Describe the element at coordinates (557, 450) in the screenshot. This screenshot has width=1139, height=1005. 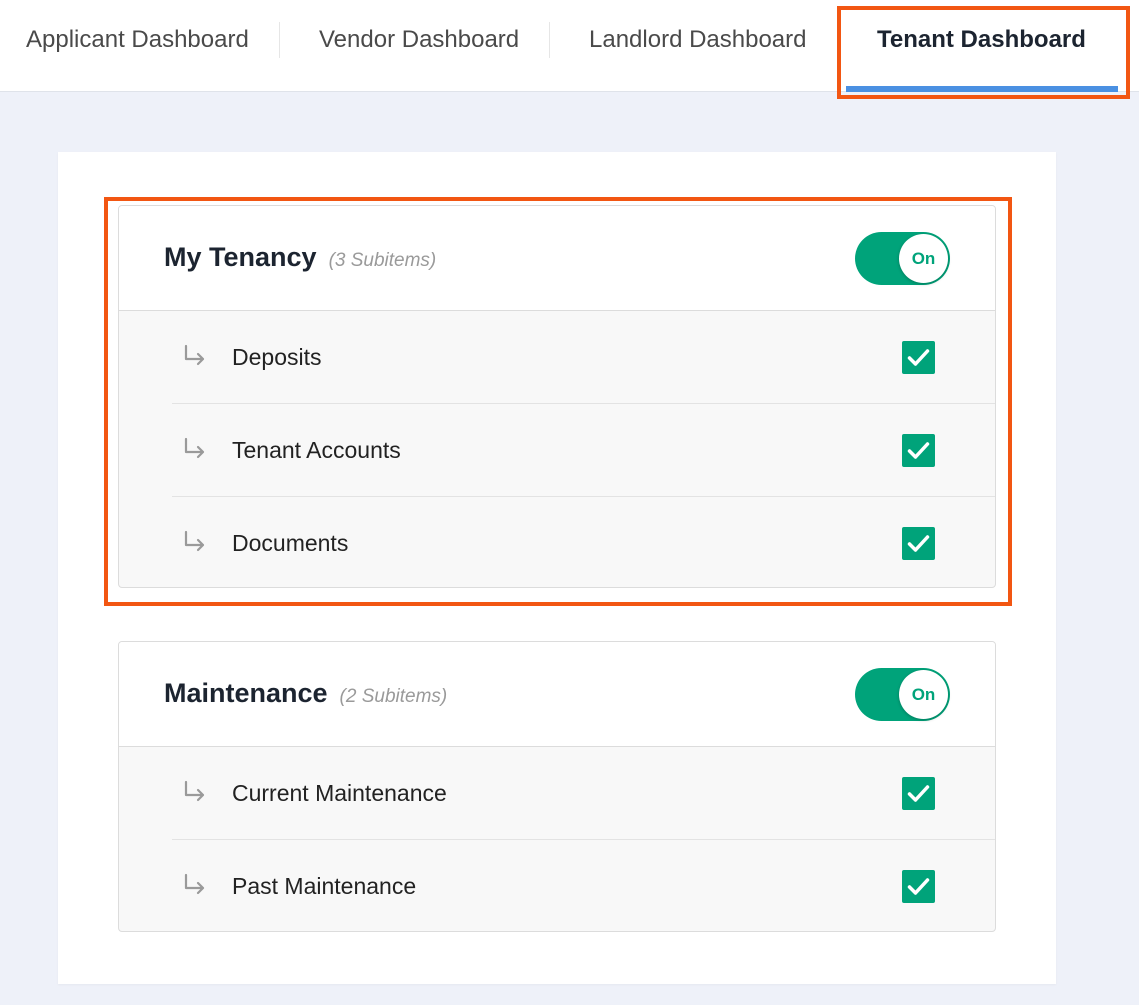
I see `list-item: Tenant Accounts` at that location.